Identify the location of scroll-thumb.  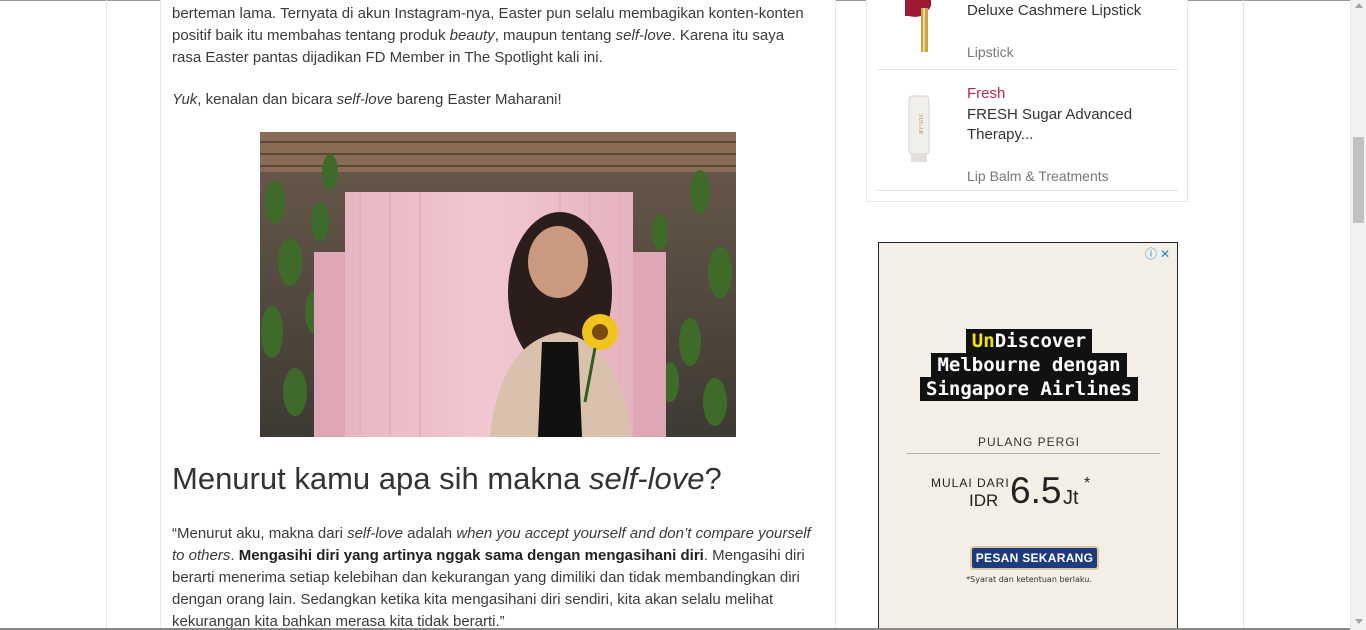
(1358, 180).